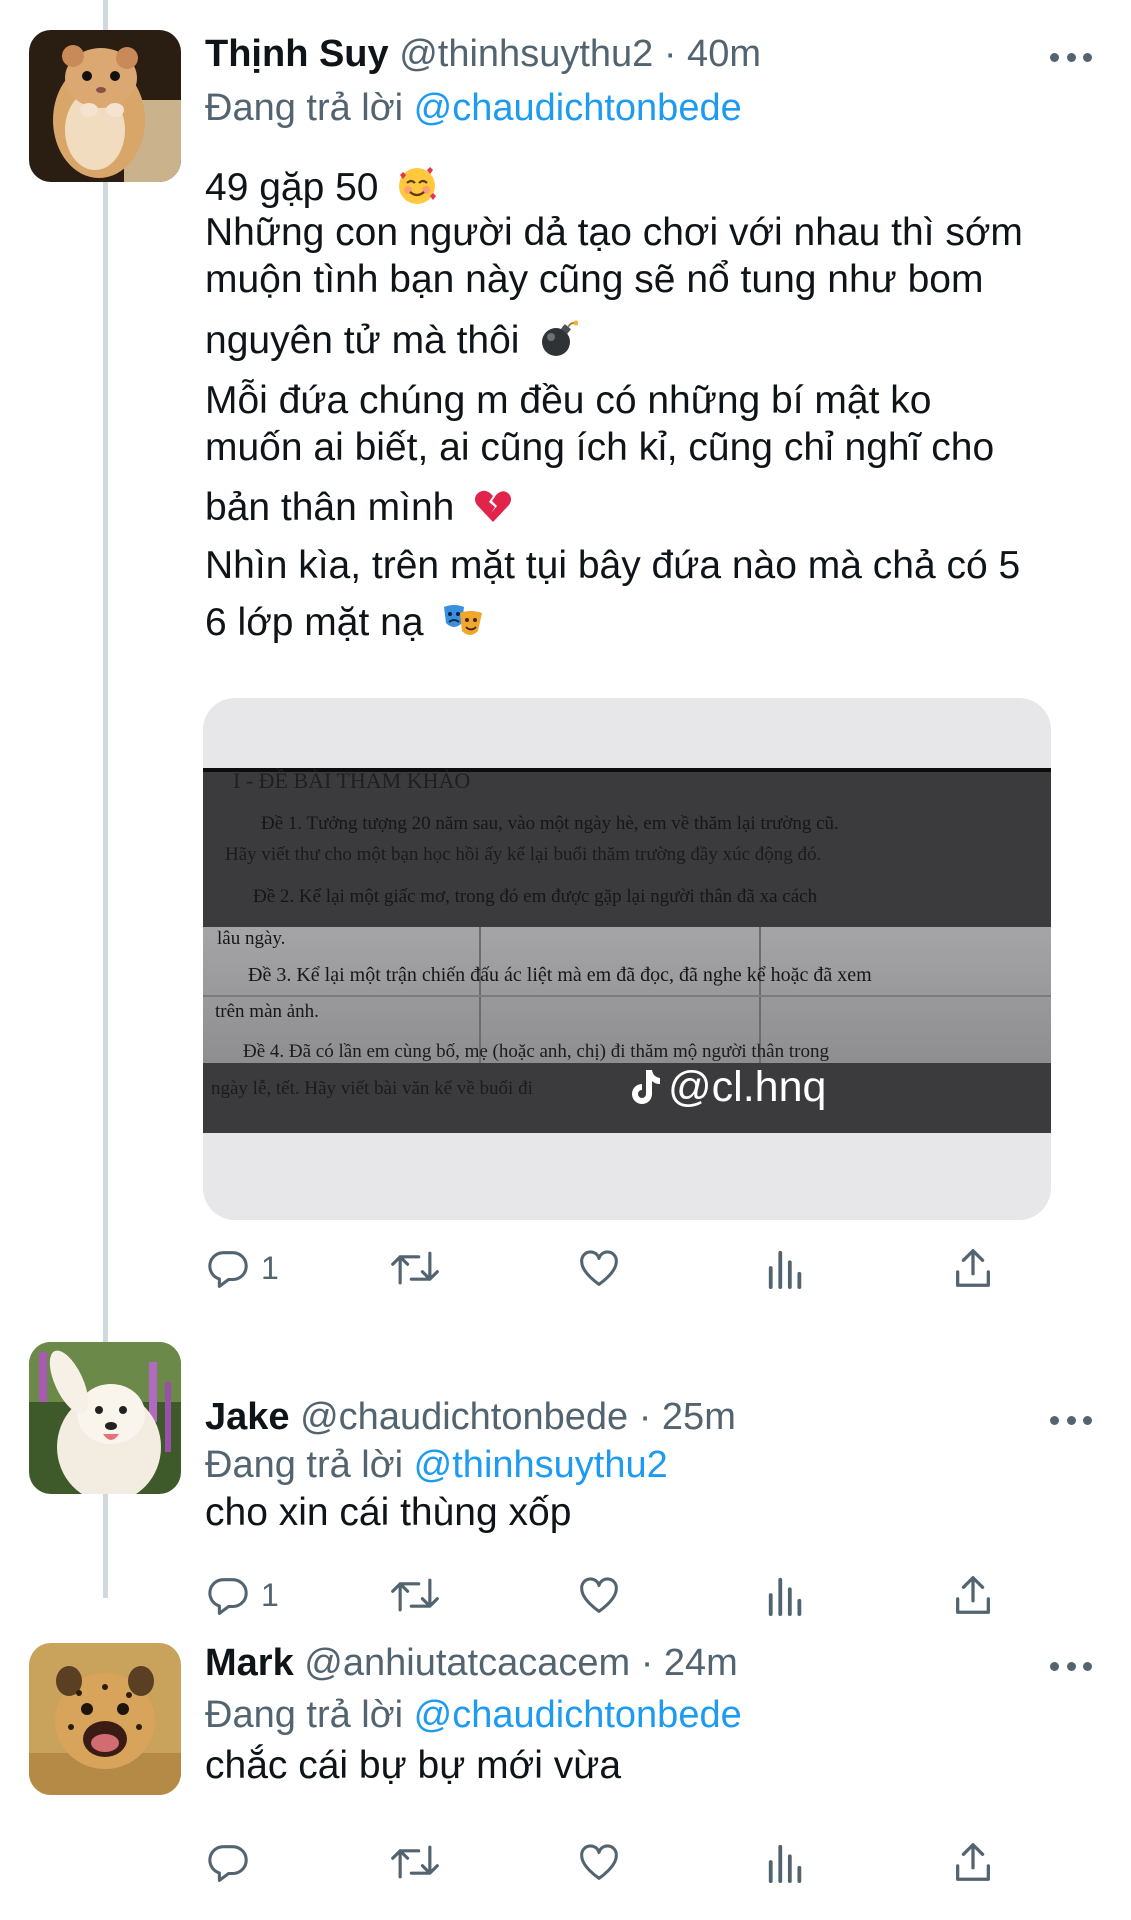  What do you see at coordinates (270, 1267) in the screenshot?
I see `reply-count: 1` at bounding box center [270, 1267].